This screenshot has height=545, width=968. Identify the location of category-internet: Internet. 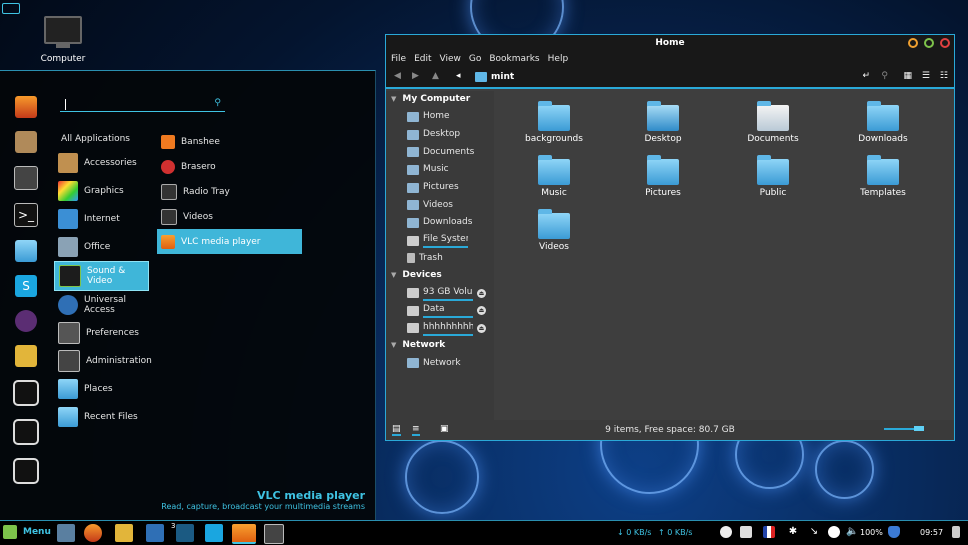
(101, 219).